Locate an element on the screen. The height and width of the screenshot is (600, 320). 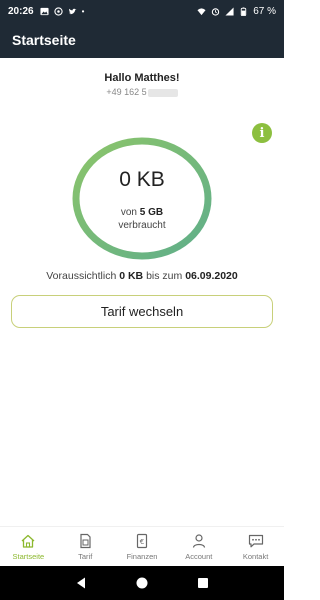
nav-item-finanzen: € Finanzen is located at coordinates (142, 546).